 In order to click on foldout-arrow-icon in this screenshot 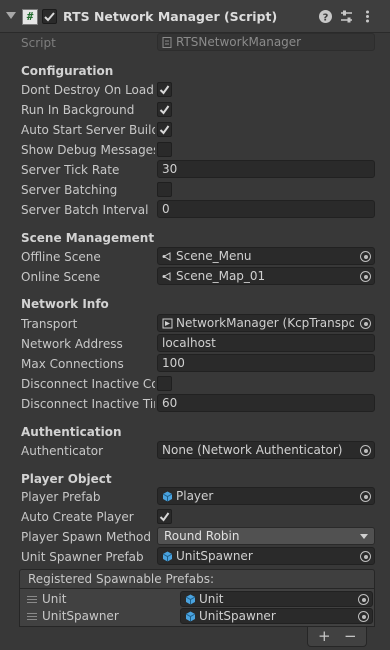, I will do `click(11, 15)`.